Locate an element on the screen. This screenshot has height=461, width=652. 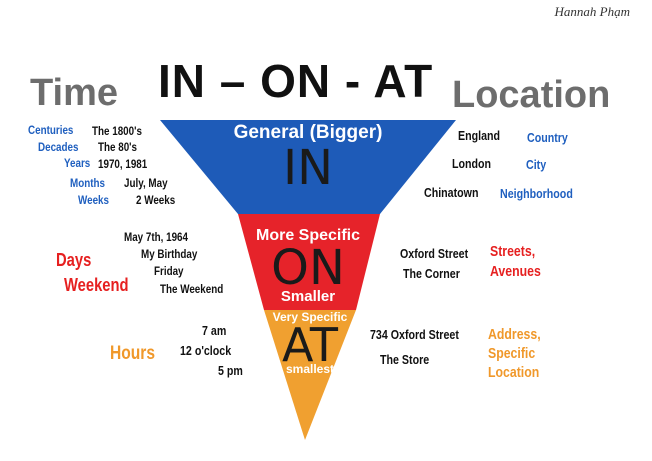
at-time-example: 12 o'clock is located at coordinates (206, 350).